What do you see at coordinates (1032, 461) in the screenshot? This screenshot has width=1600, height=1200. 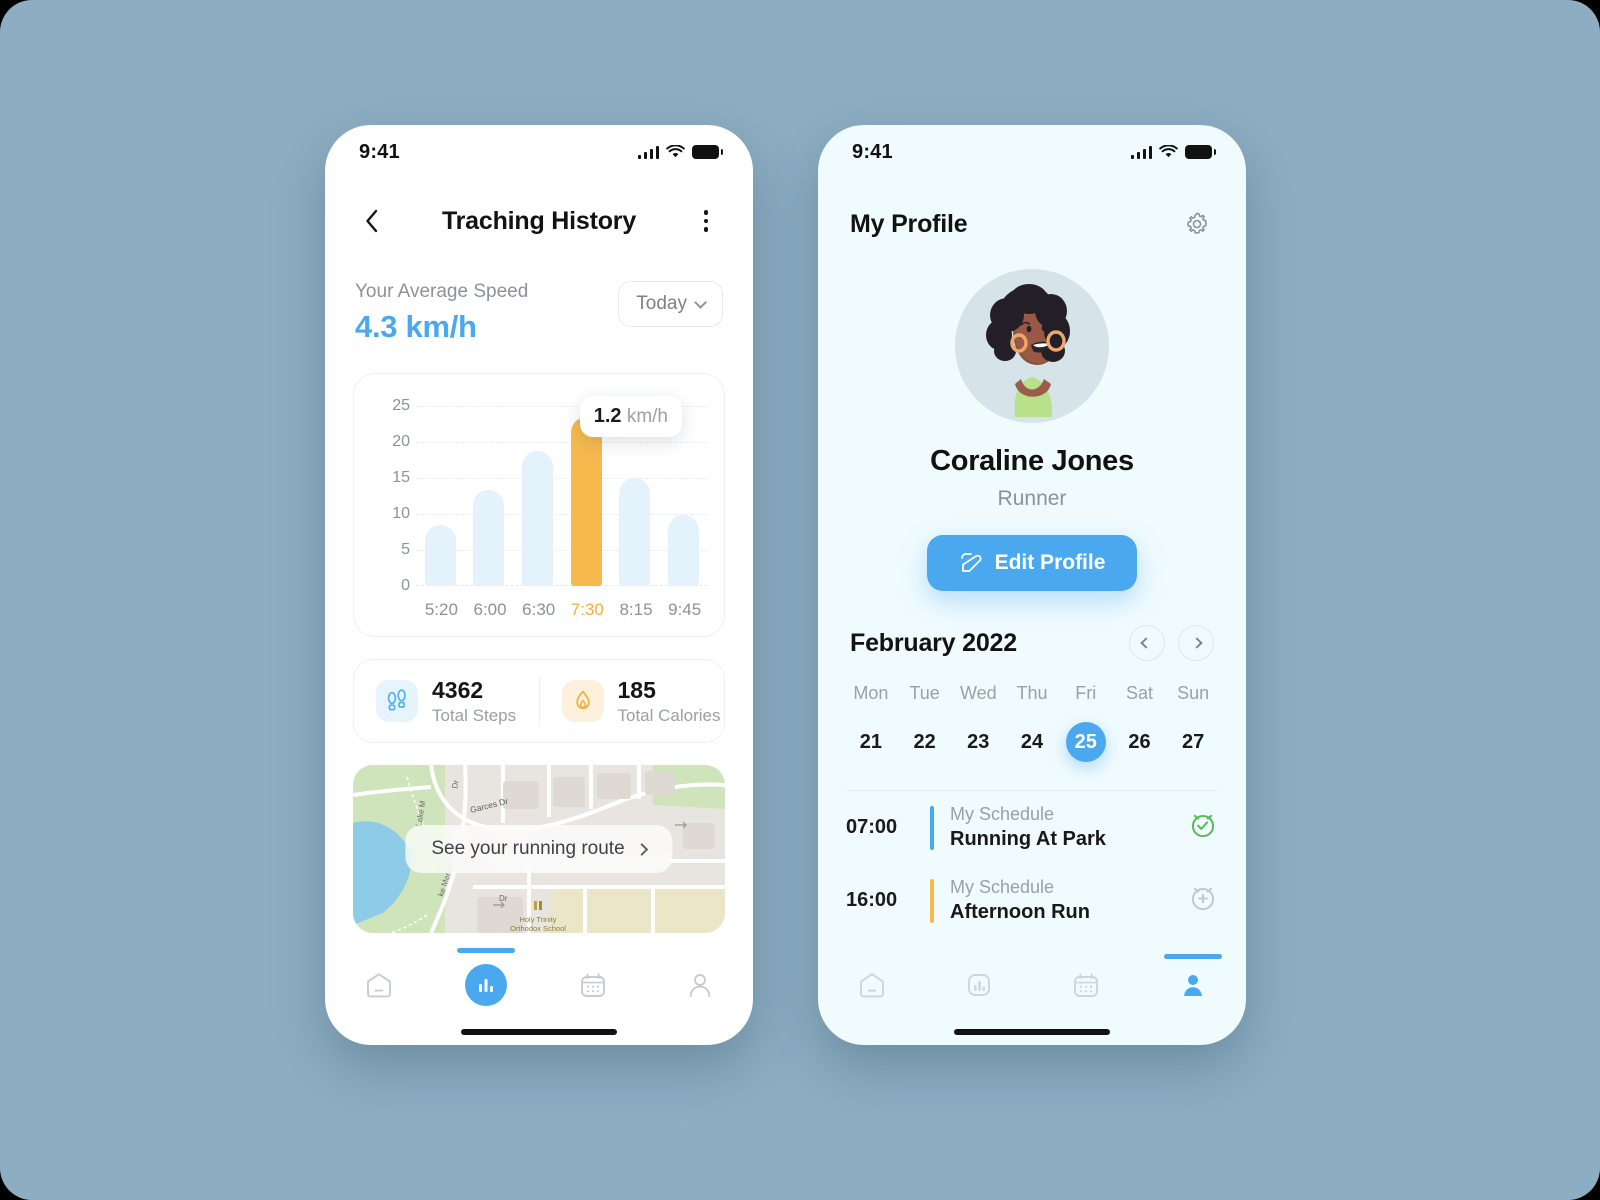 I see `profile-name: Coraline Jones` at bounding box center [1032, 461].